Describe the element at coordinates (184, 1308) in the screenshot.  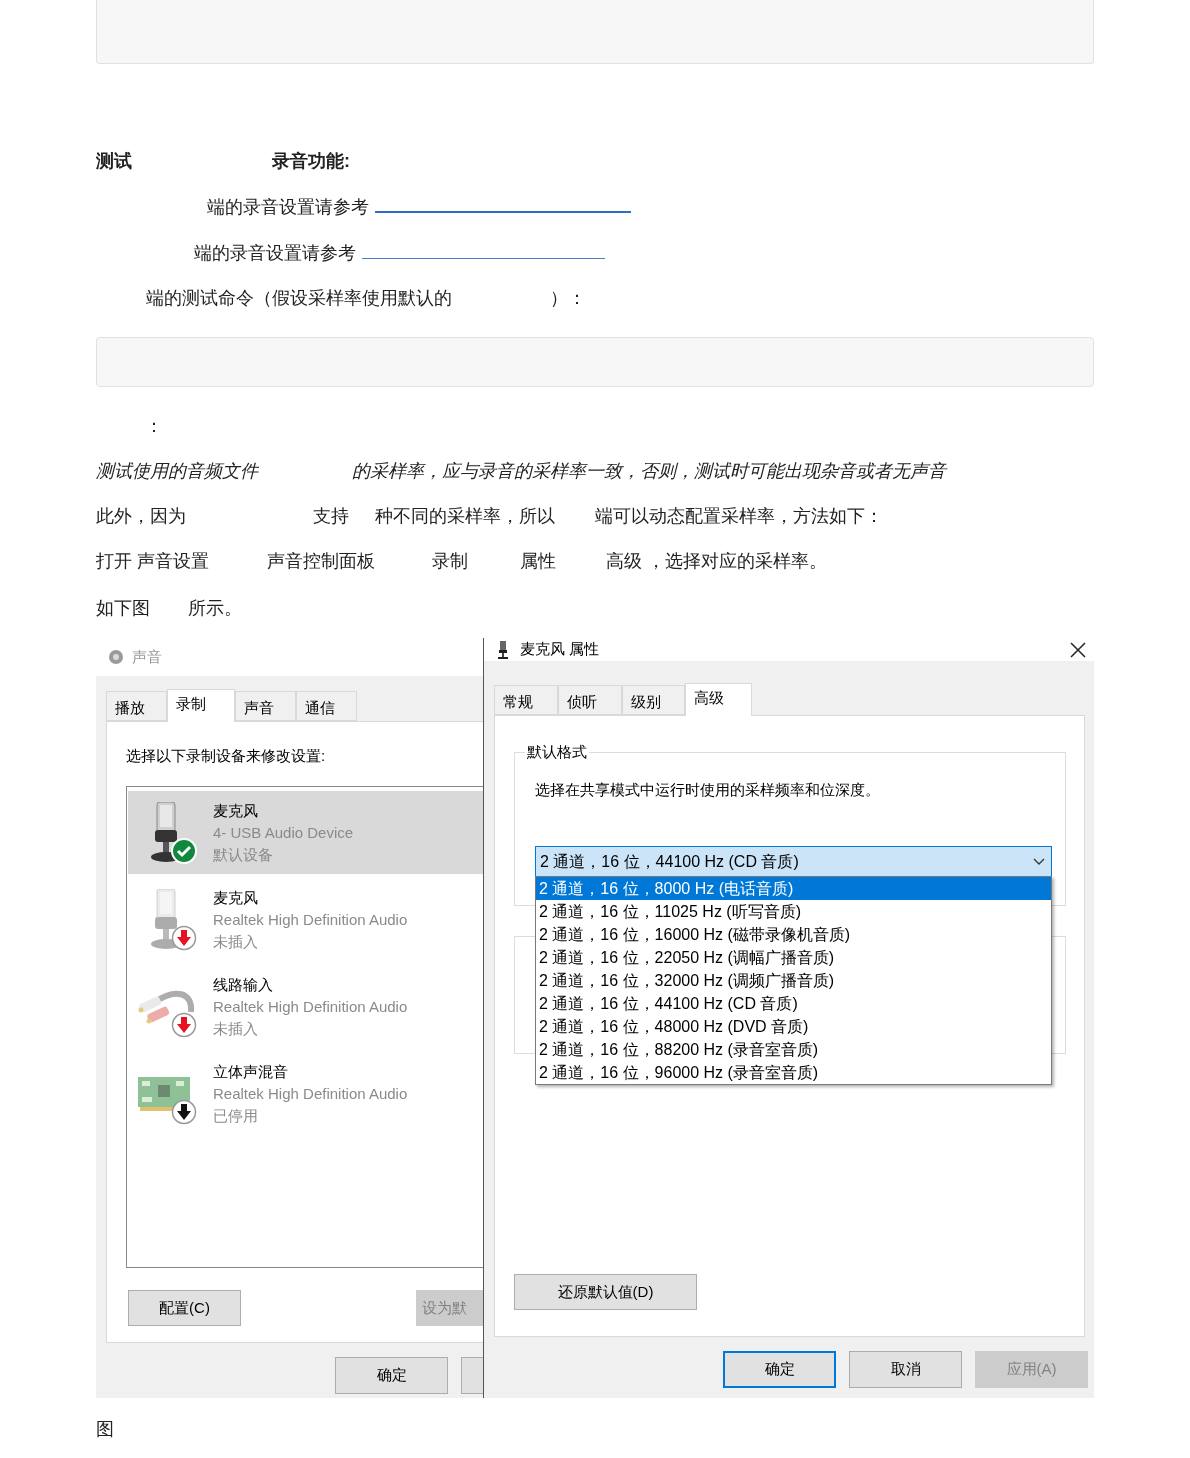
I see `dialog-button: 配置(C)` at that location.